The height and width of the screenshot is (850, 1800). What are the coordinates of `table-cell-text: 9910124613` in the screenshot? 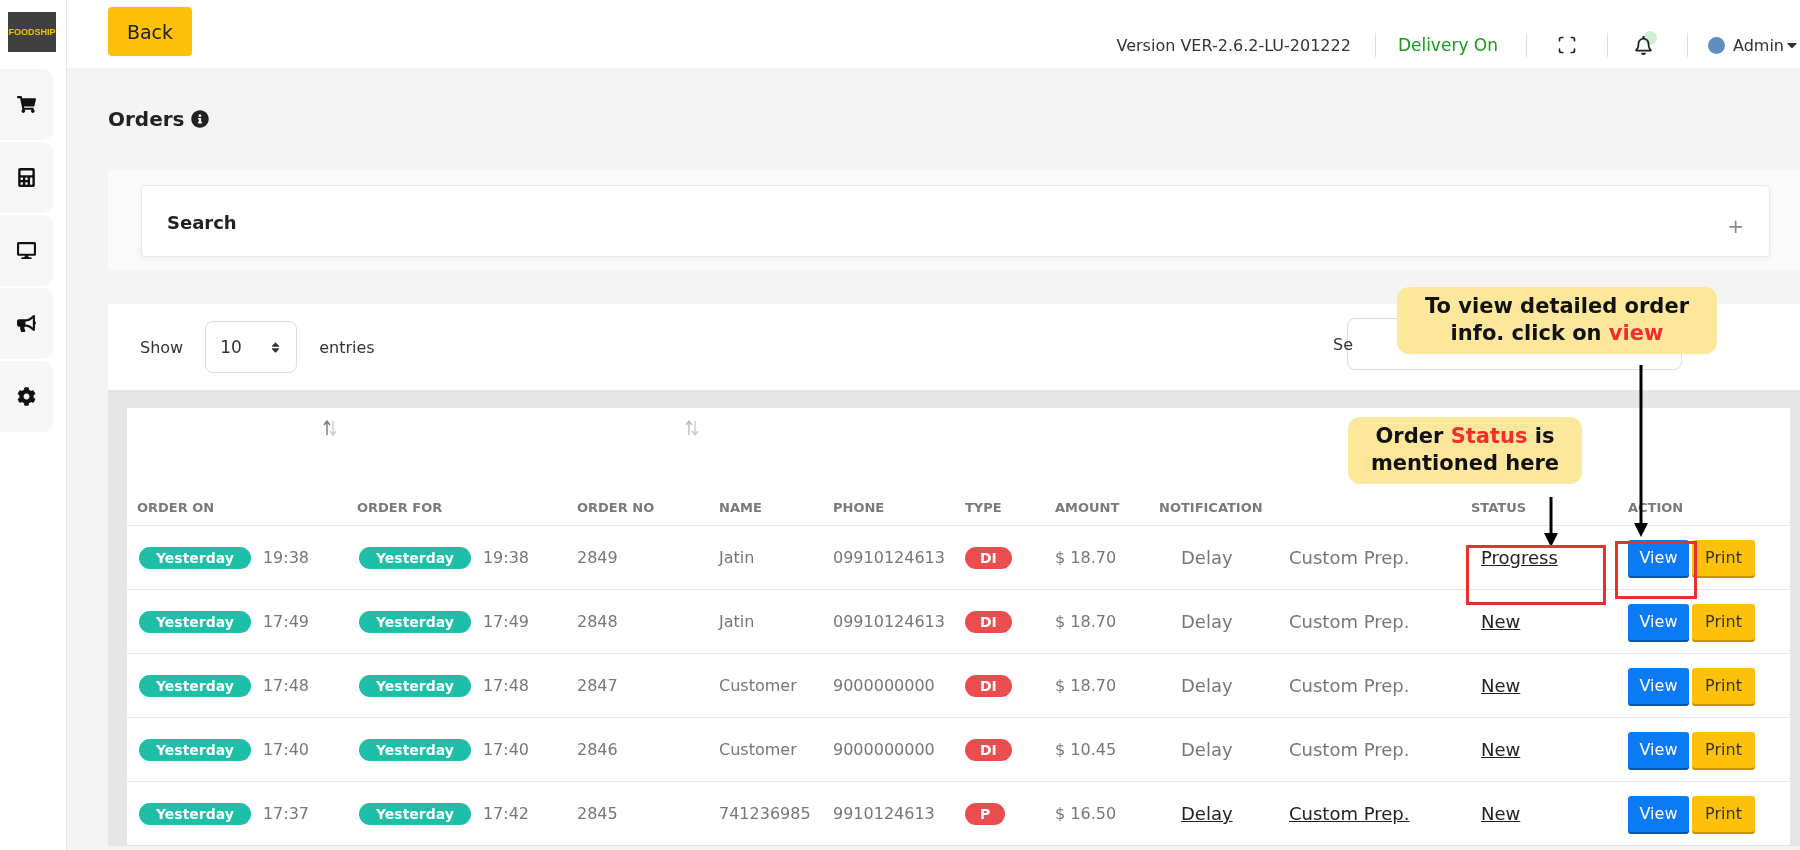 It's located at (884, 813).